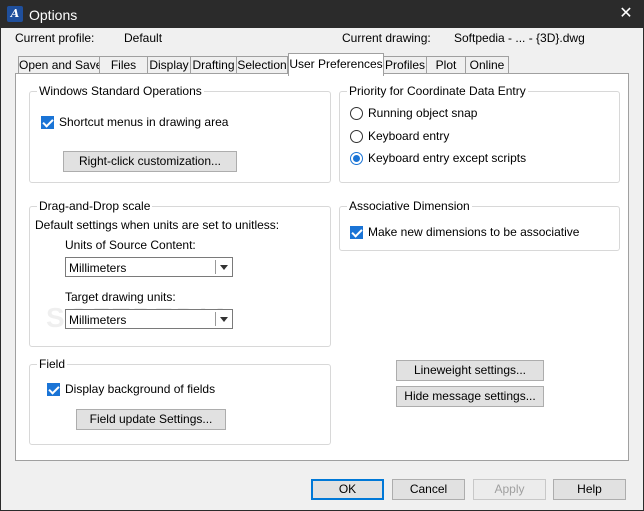  Describe the element at coordinates (322, 14) in the screenshot. I see `title-bar: A Options ✕` at that location.